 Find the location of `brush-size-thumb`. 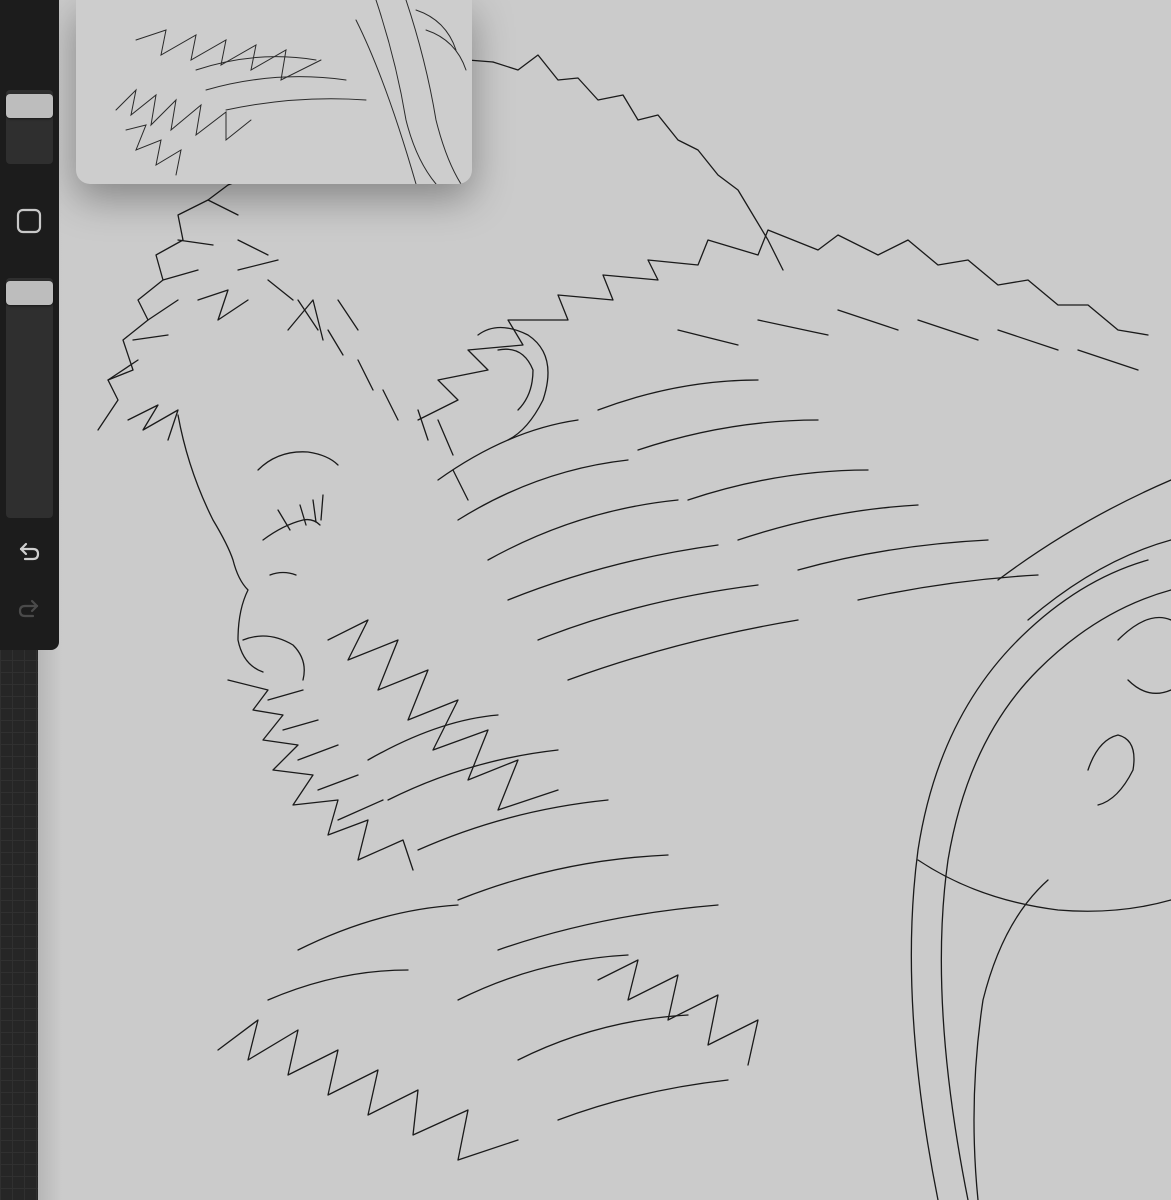

brush-size-thumb is located at coordinates (29, 106).